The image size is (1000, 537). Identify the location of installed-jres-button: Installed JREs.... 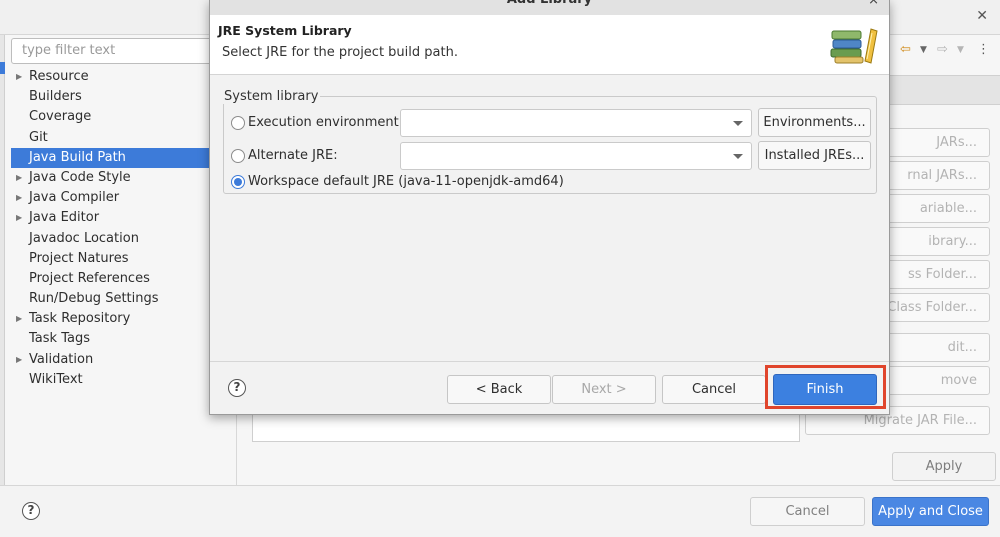
(814, 155).